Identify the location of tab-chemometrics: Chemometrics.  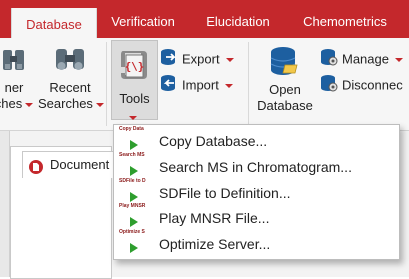
(345, 19).